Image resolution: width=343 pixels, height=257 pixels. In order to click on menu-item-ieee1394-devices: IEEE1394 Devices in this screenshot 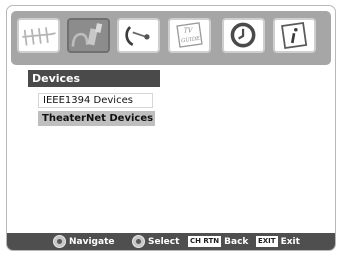, I will do `click(95, 100)`.